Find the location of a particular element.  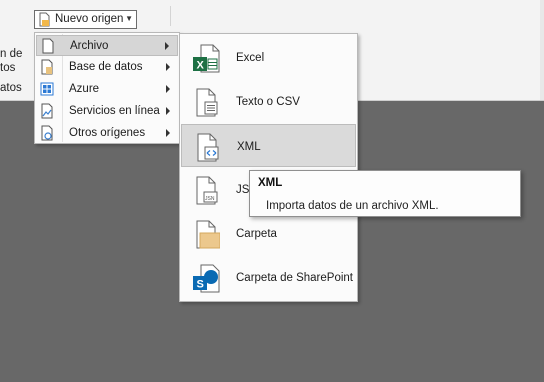

submenu-item-carpeta-sharepoint: S Carpeta de SharePoint is located at coordinates (268, 277).